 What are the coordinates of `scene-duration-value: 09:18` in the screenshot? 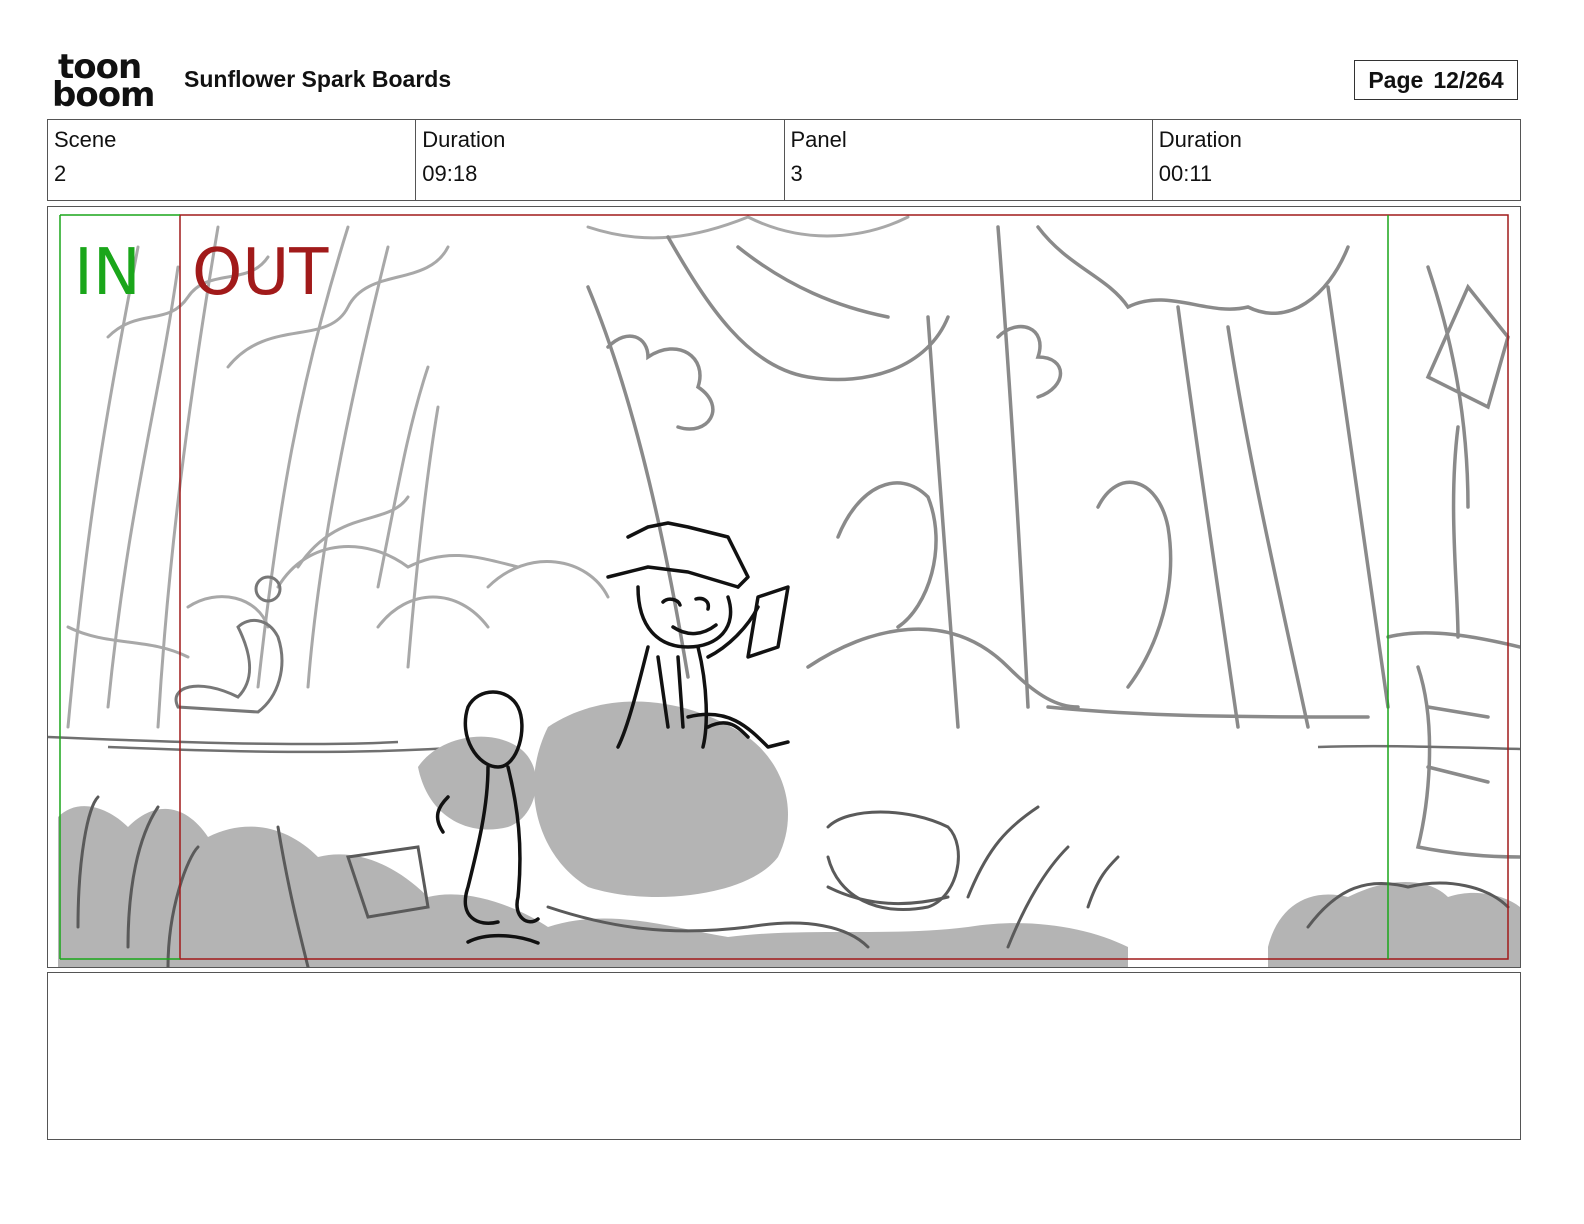 It's located at (450, 173).